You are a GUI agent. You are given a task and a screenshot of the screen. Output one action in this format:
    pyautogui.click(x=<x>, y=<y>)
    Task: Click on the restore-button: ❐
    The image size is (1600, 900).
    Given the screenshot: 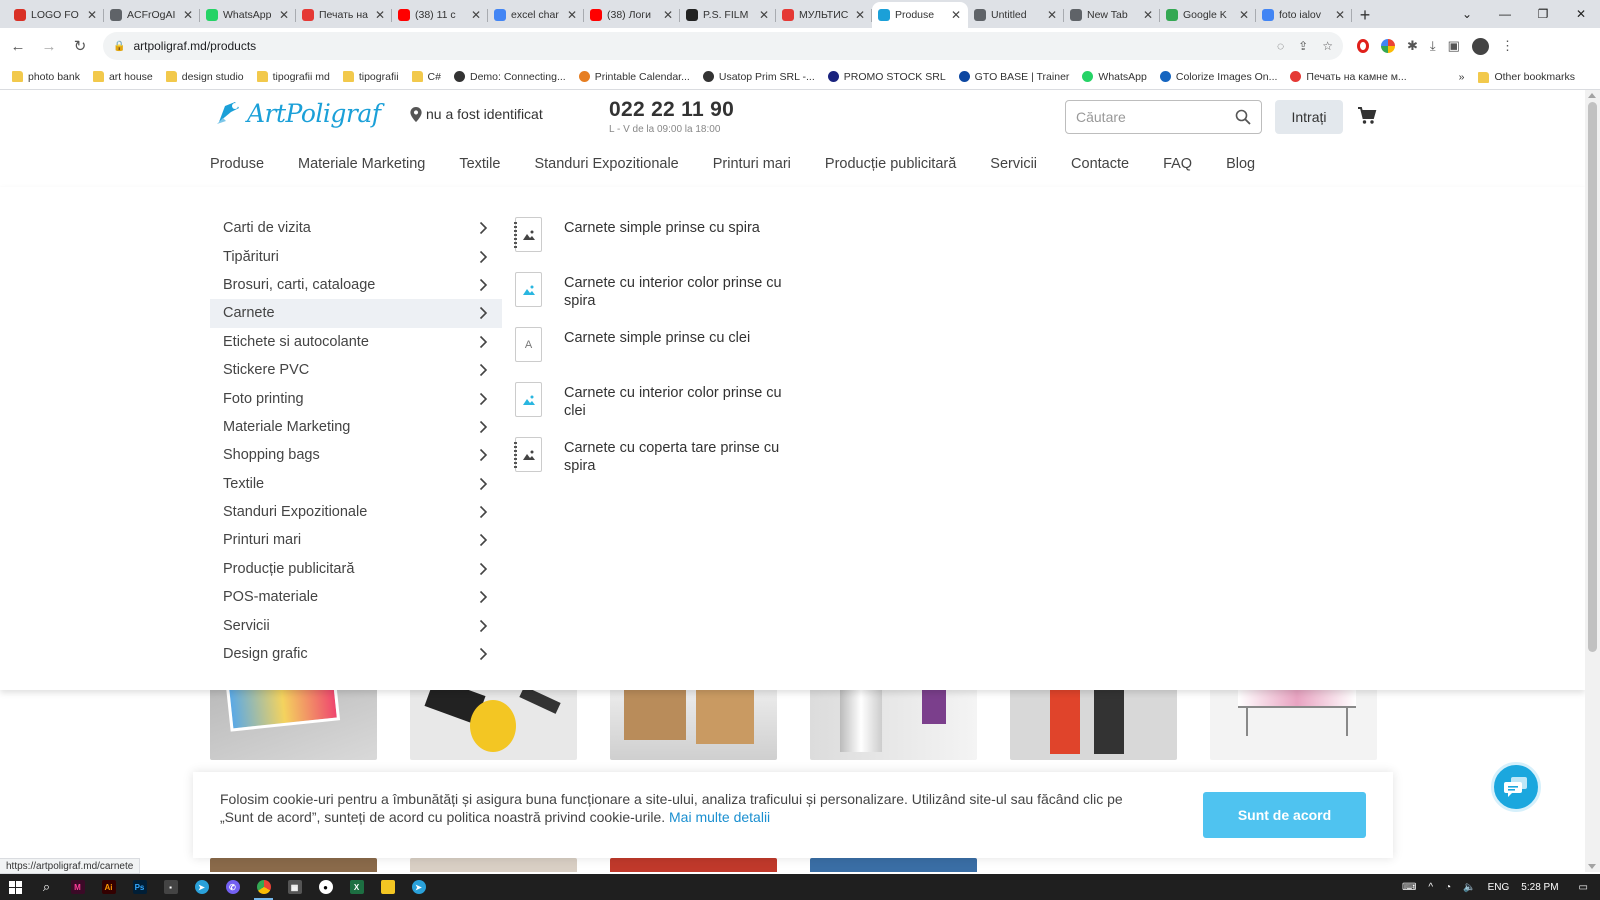 What is the action you would take?
    pyautogui.click(x=1543, y=14)
    